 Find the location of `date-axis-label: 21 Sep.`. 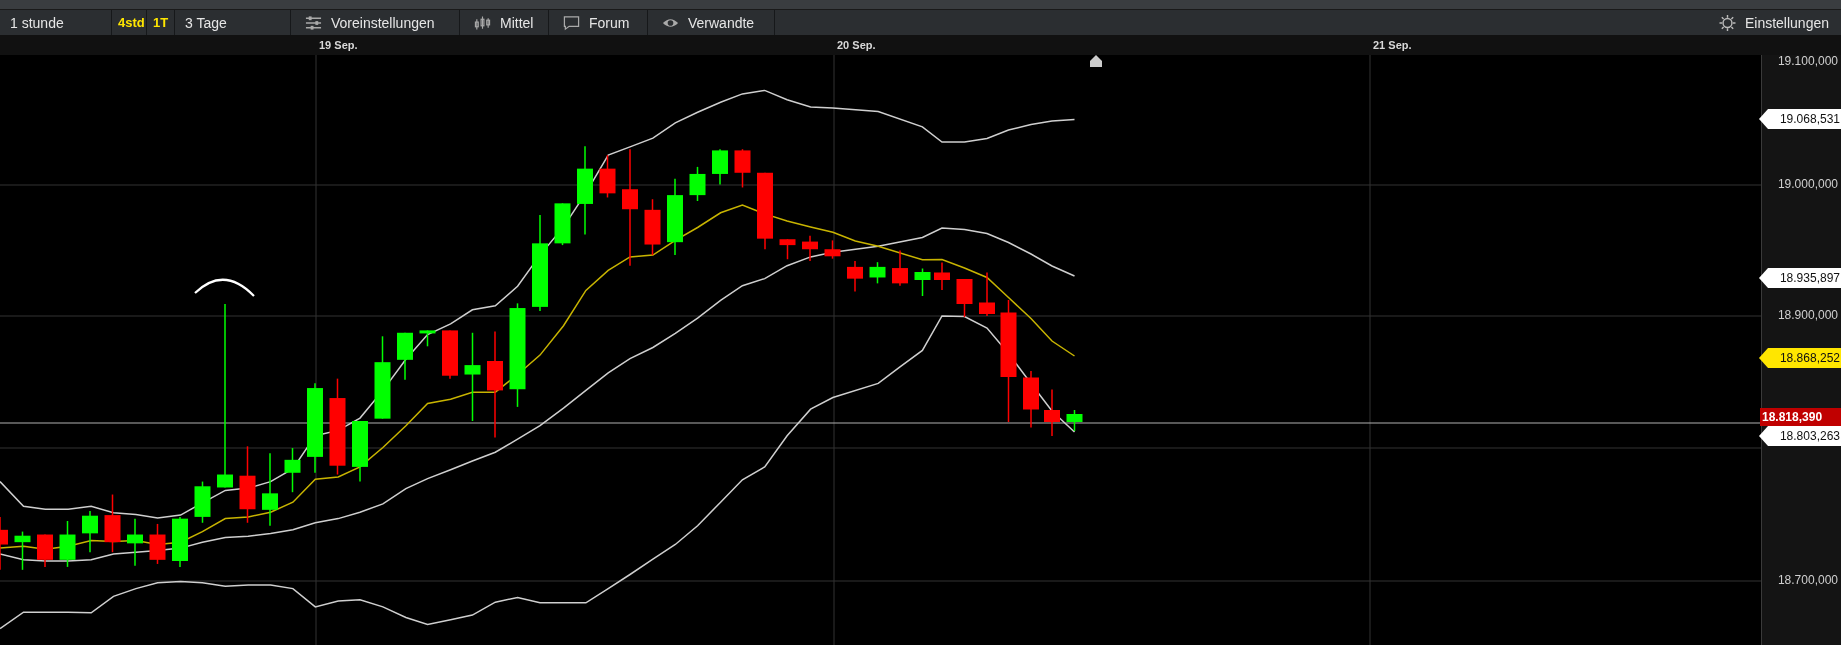

date-axis-label: 21 Sep. is located at coordinates (1392, 45).